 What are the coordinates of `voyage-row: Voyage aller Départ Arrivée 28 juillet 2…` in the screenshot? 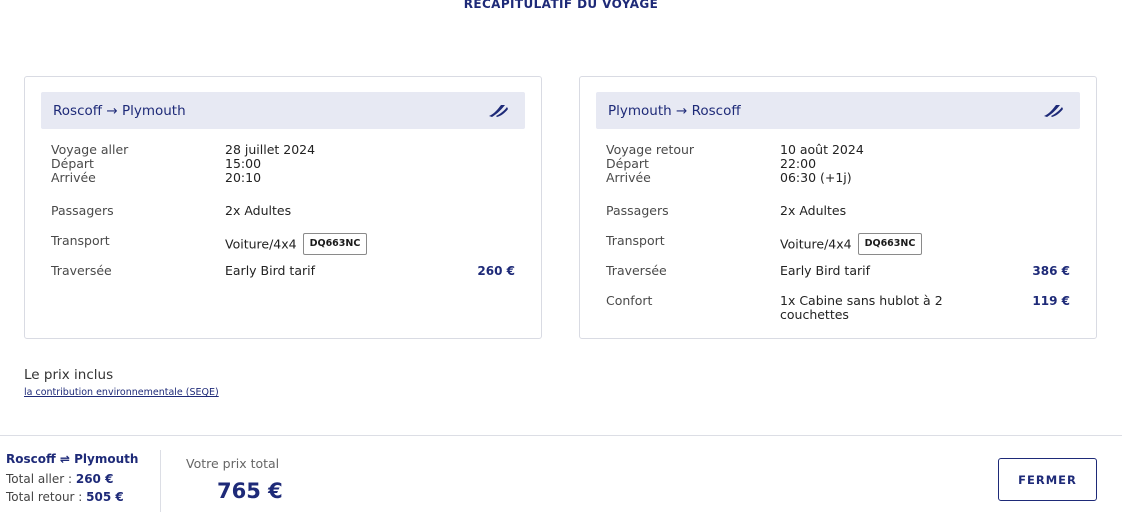 It's located at (283, 164).